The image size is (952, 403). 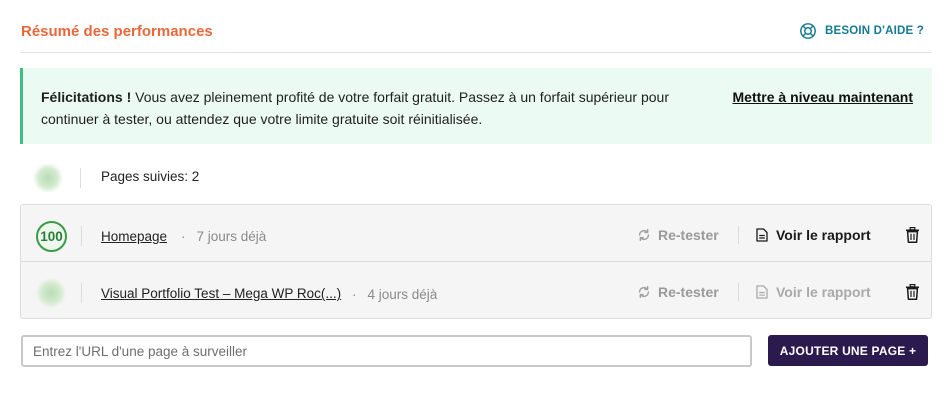 I want to click on notice-title: Félicitations !, so click(x=86, y=97).